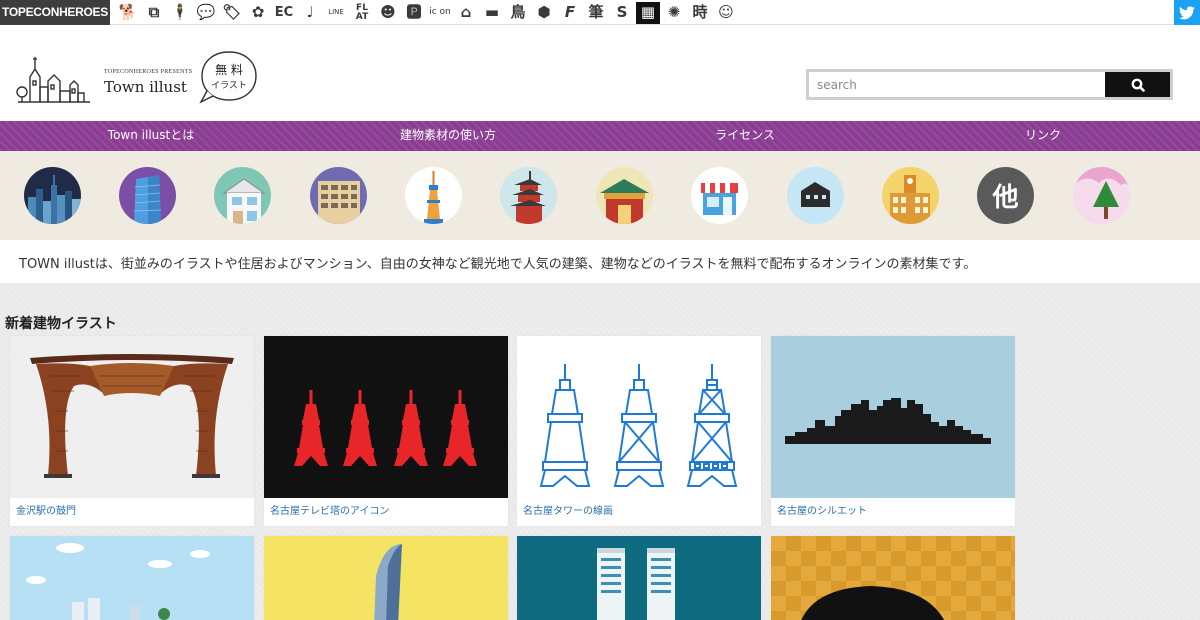  What do you see at coordinates (674, 13) in the screenshot?
I see `burst-icon: ✺` at bounding box center [674, 13].